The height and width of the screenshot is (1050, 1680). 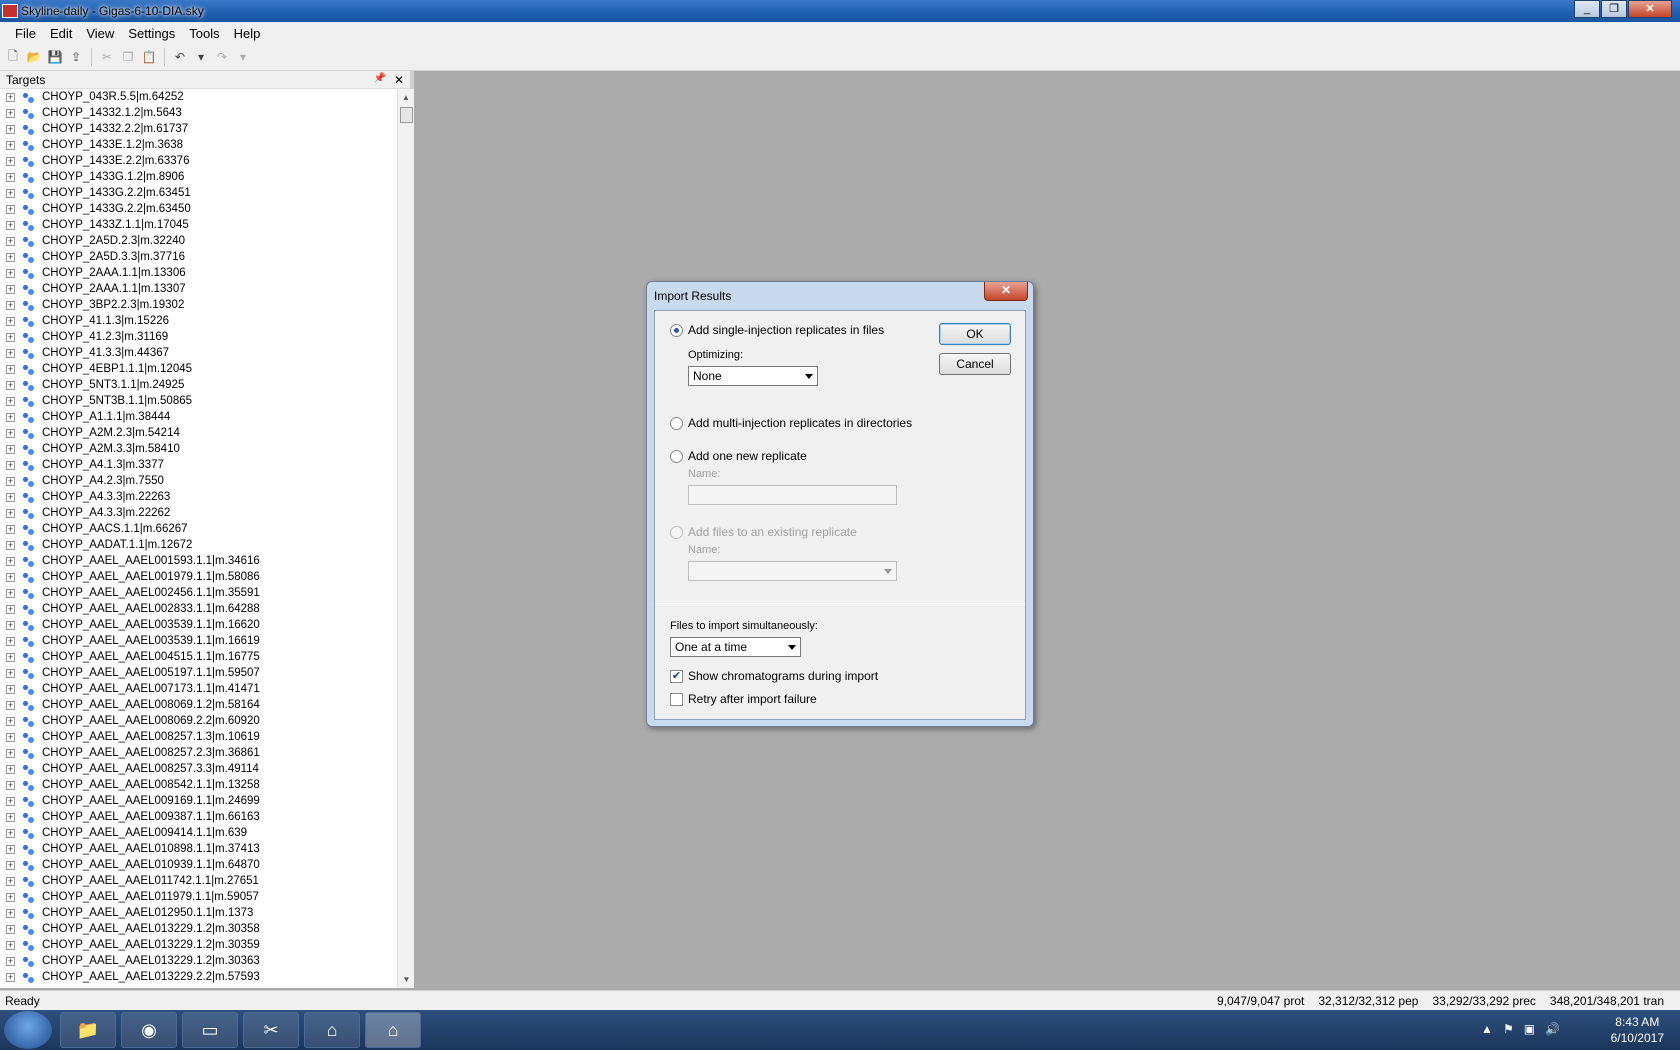 I want to click on menu-view: View, so click(x=100, y=33).